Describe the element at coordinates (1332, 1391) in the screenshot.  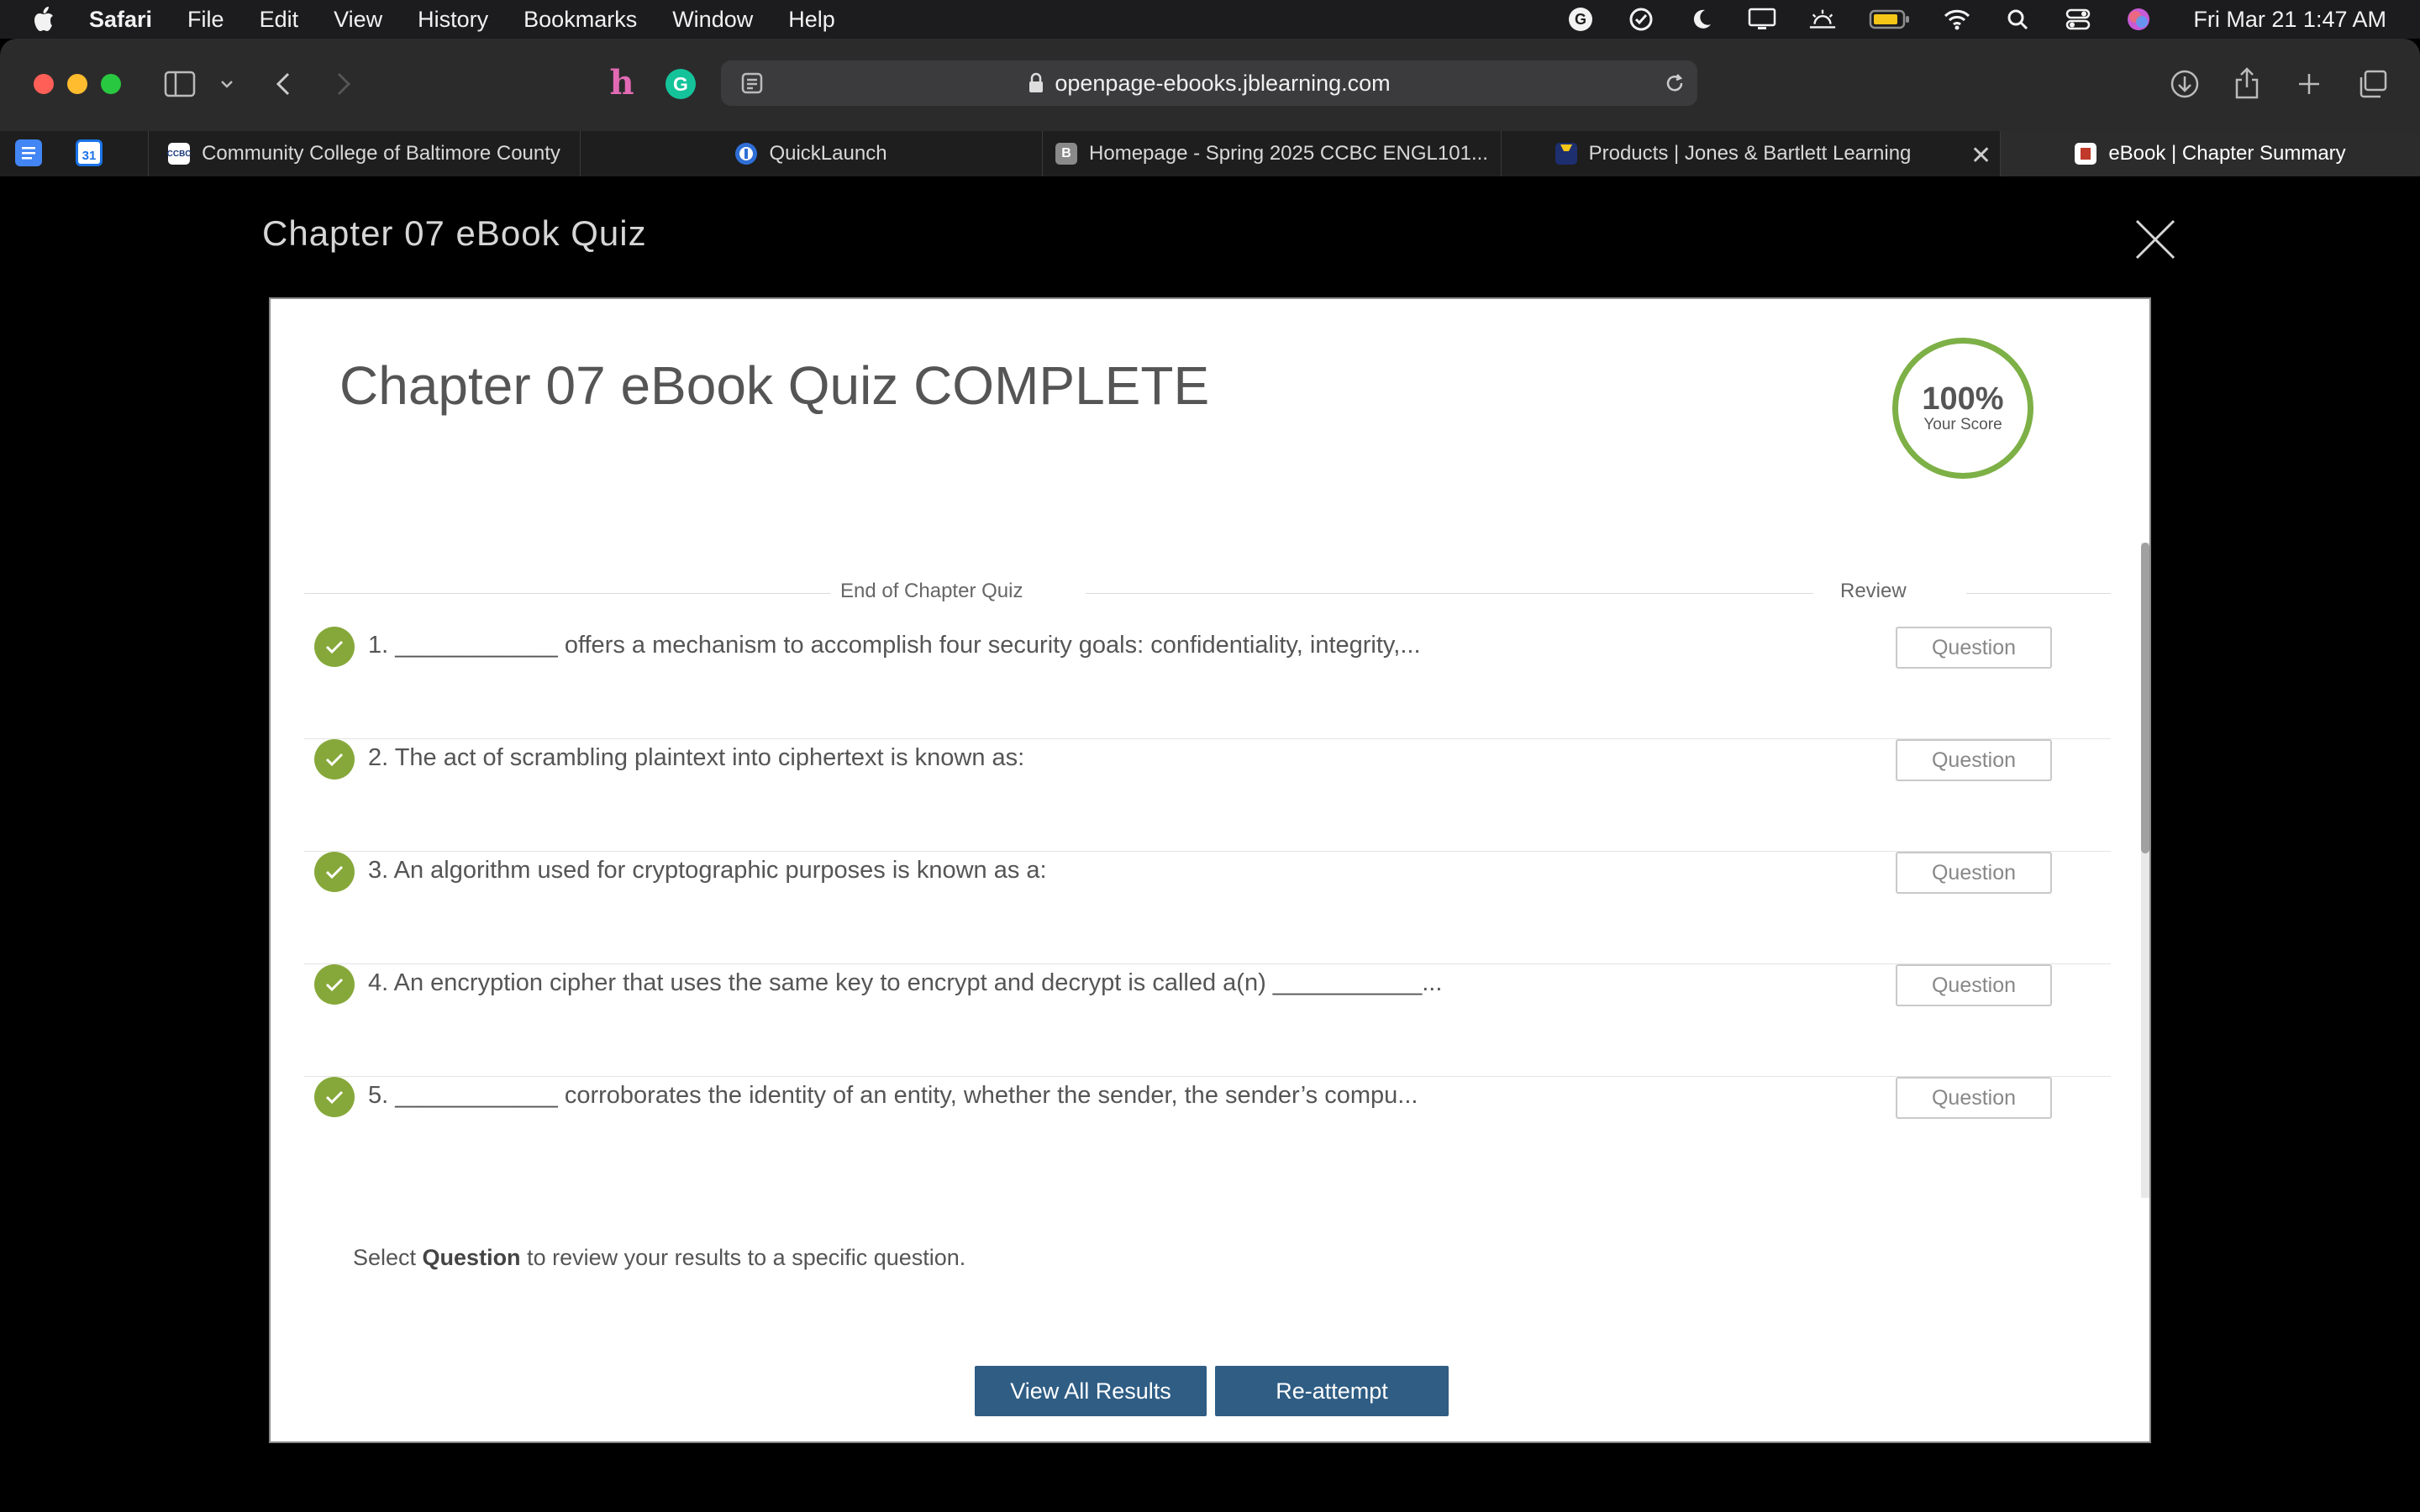
I see `reattempt-button: Re-attempt` at that location.